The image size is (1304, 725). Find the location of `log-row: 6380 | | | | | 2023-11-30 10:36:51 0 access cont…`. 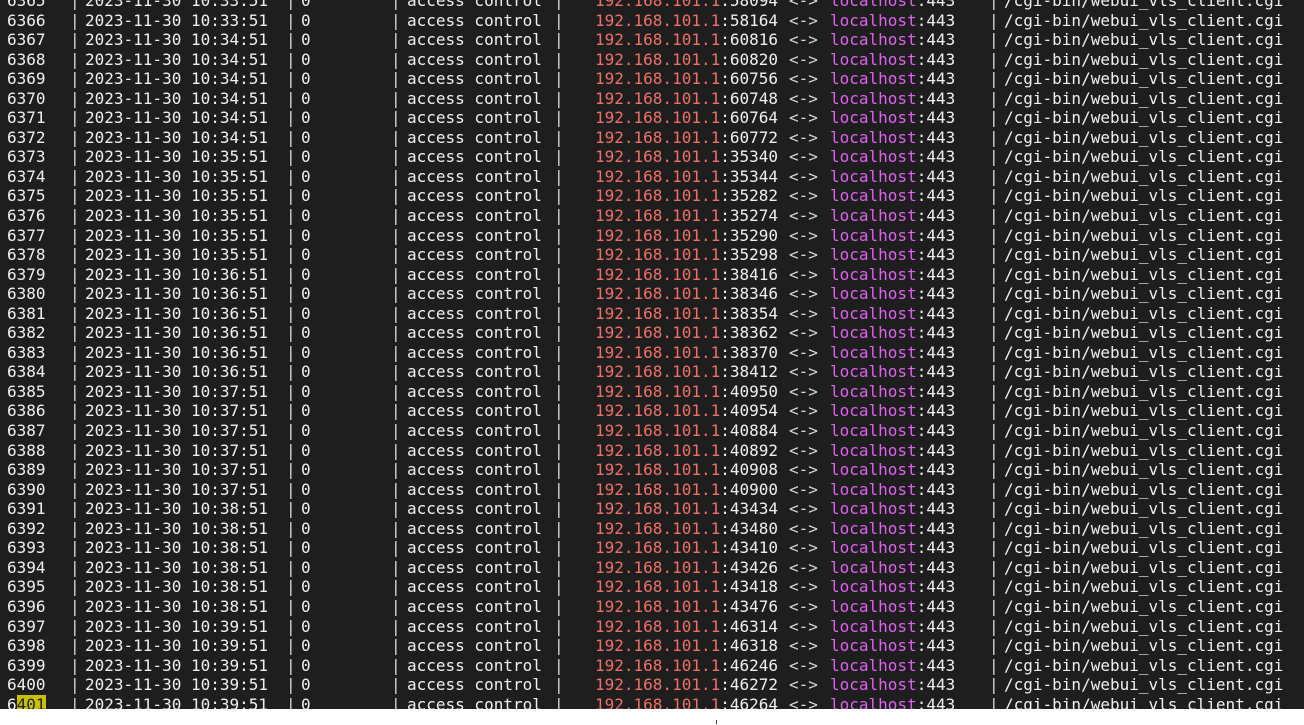

log-row: 6380 | | | | | 2023-11-30 10:36:51 0 access cont… is located at coordinates (652, 294).